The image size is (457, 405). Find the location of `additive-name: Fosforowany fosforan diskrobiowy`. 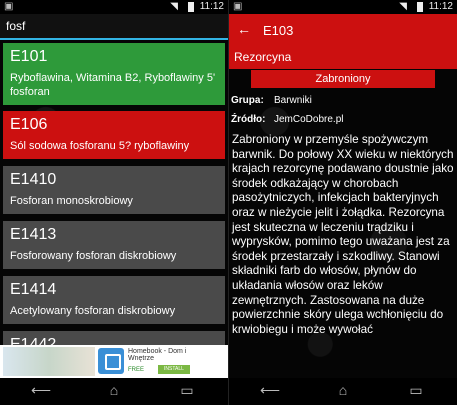

additive-name: Fosforowany fosforan diskrobiowy is located at coordinates (93, 256).